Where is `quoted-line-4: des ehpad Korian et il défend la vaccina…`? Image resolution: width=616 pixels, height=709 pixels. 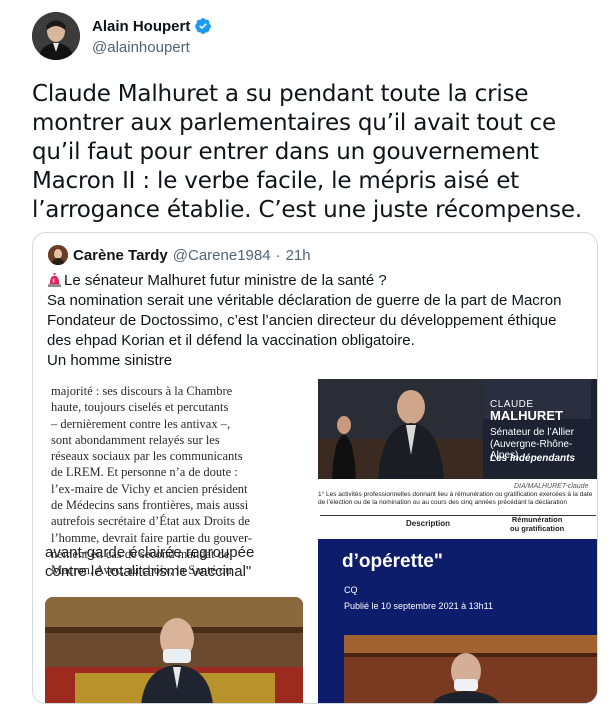 quoted-line-4: des ehpad Korian et il défend la vaccina… is located at coordinates (231, 340).